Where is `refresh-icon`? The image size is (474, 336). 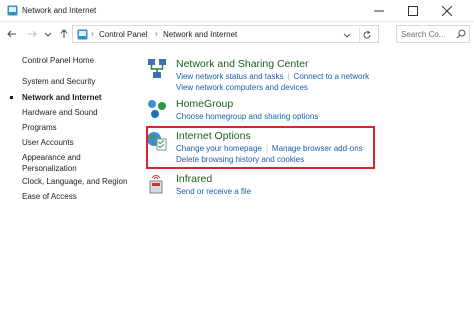 refresh-icon is located at coordinates (366, 34).